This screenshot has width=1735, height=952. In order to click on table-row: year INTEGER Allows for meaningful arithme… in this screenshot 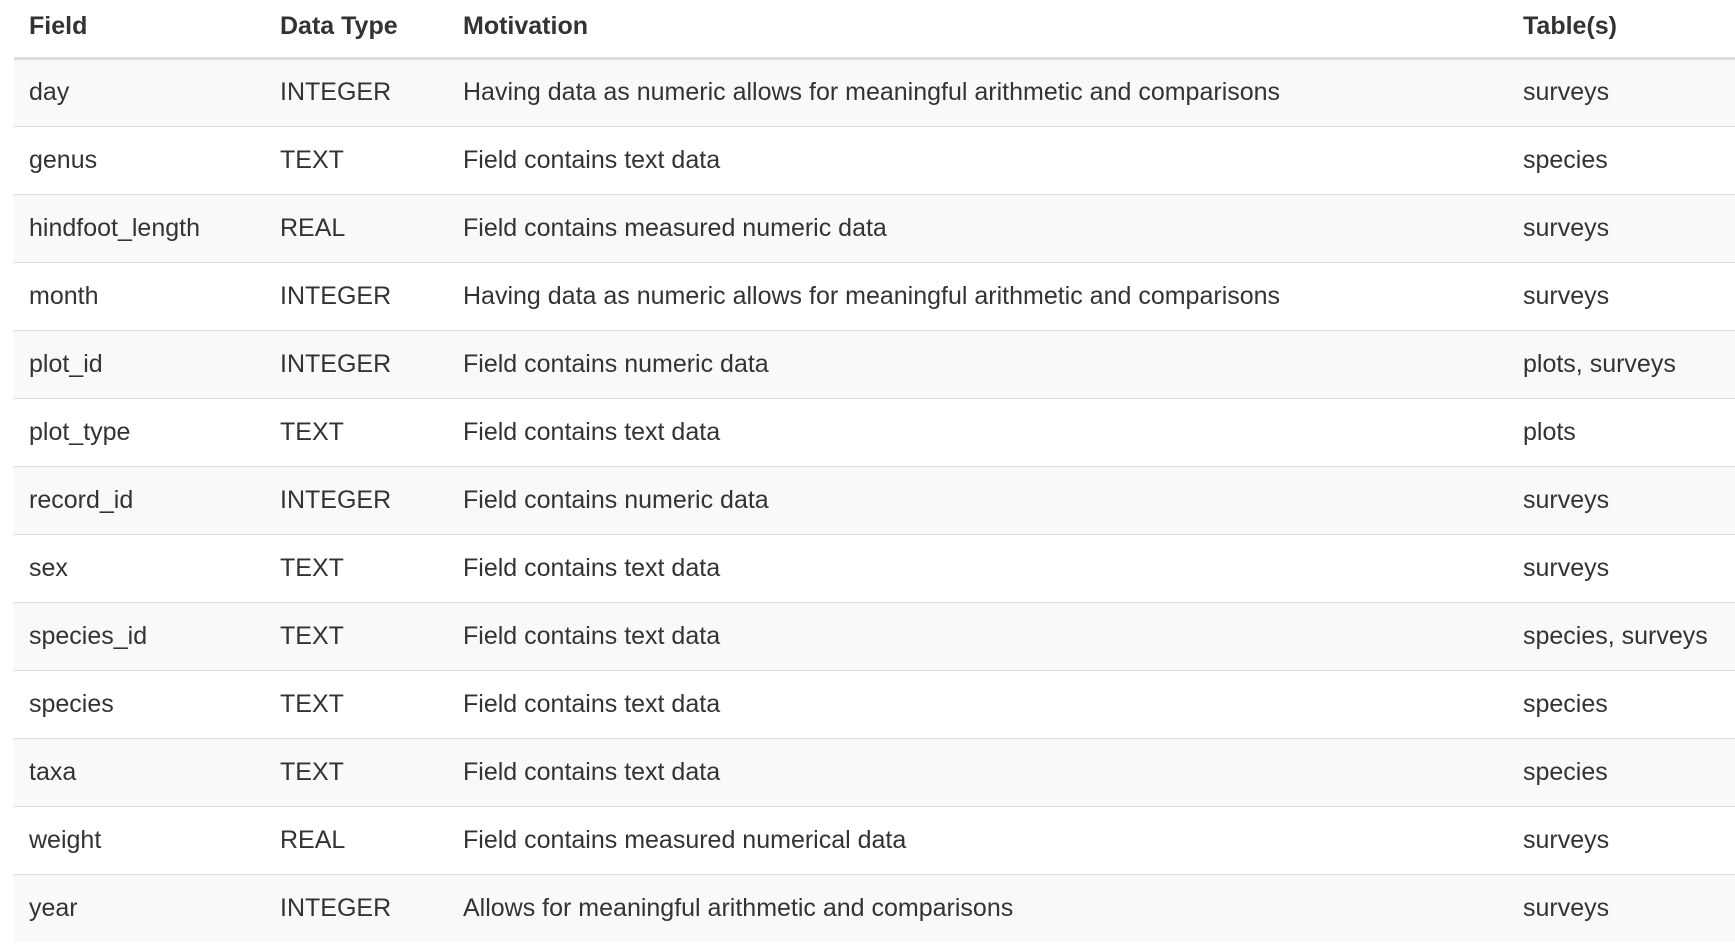, I will do `click(874, 907)`.